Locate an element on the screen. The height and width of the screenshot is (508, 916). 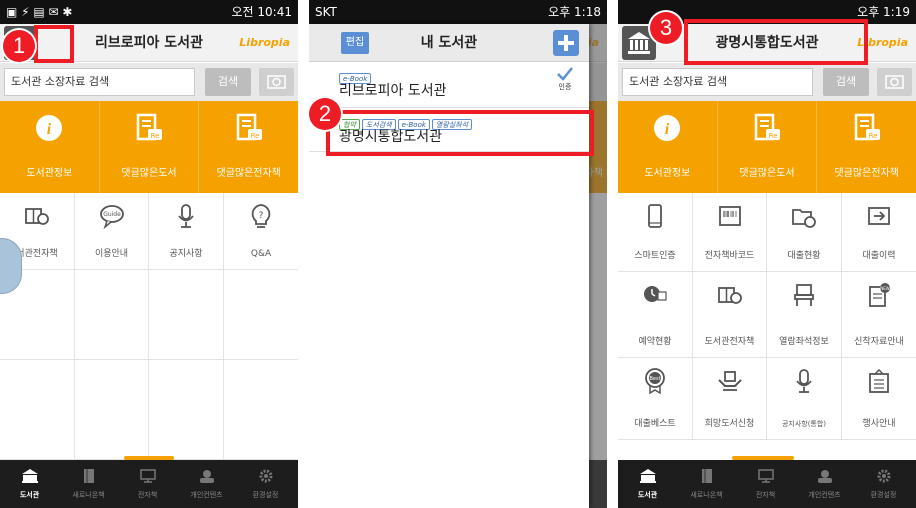
edit-button: 편집 is located at coordinates (355, 43).